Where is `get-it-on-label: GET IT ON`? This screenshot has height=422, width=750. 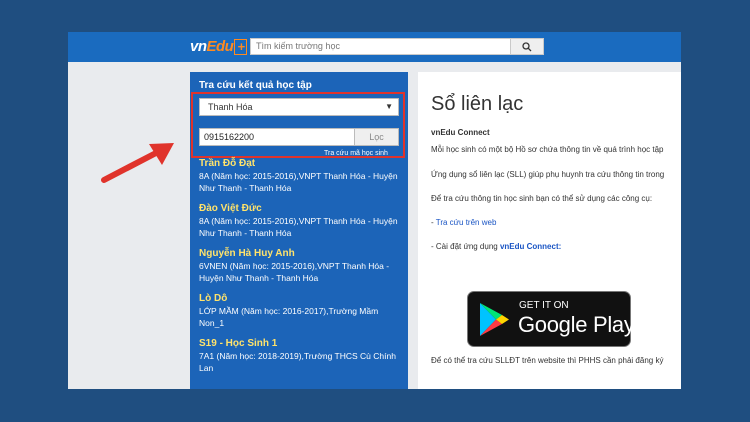
get-it-on-label: GET IT ON is located at coordinates (544, 305).